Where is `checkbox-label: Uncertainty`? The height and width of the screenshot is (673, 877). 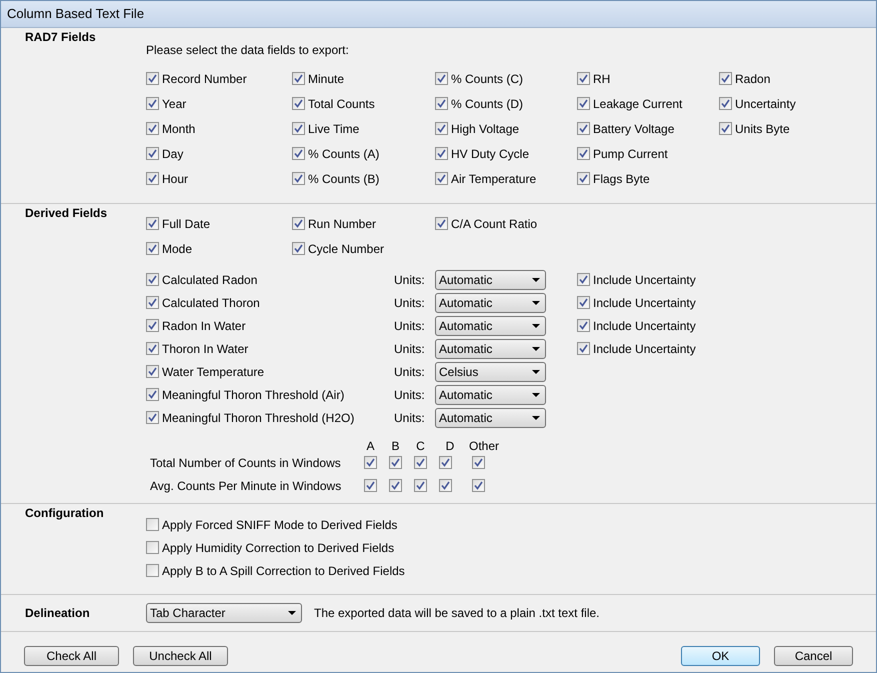 checkbox-label: Uncertainty is located at coordinates (765, 104).